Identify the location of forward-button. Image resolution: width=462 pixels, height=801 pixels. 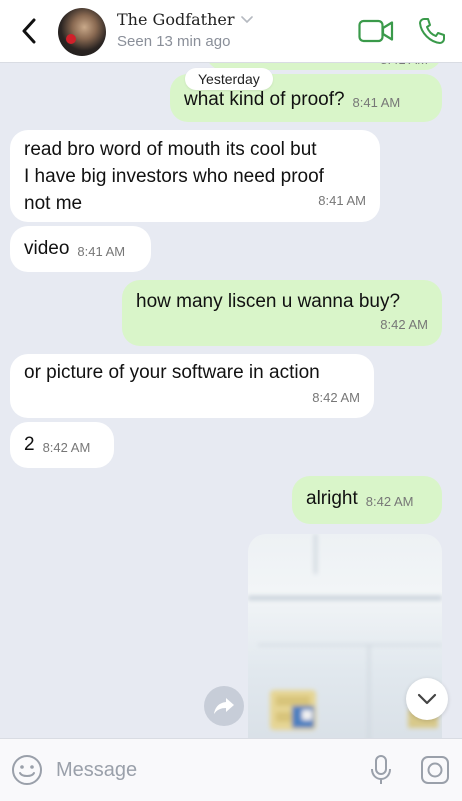
(224, 706).